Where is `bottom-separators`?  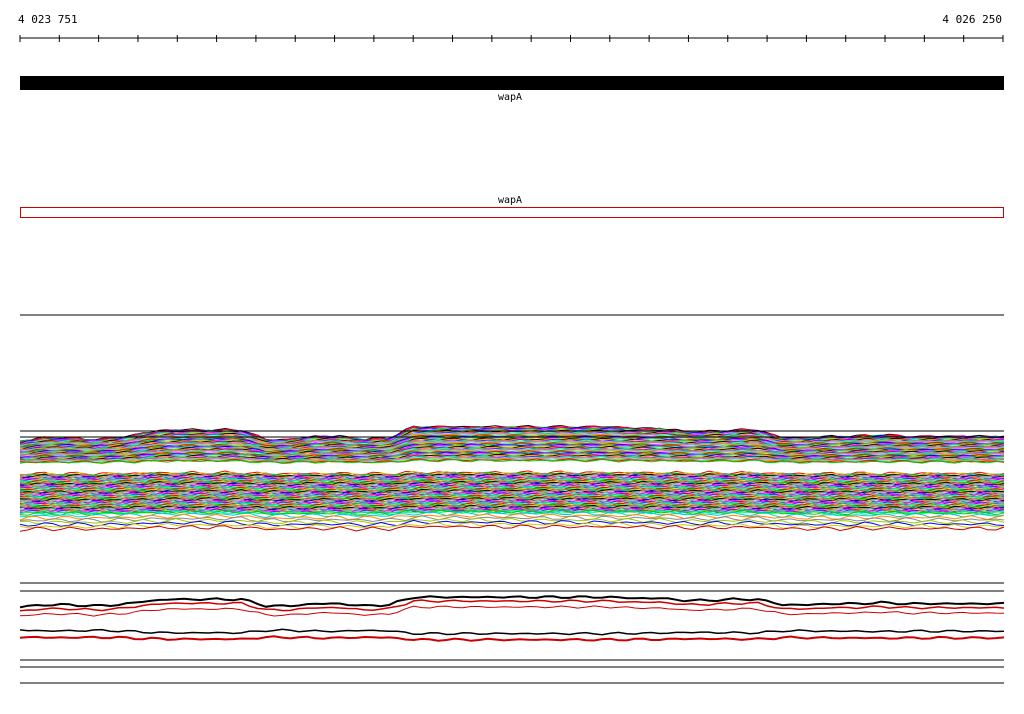 bottom-separators is located at coordinates (512, 633).